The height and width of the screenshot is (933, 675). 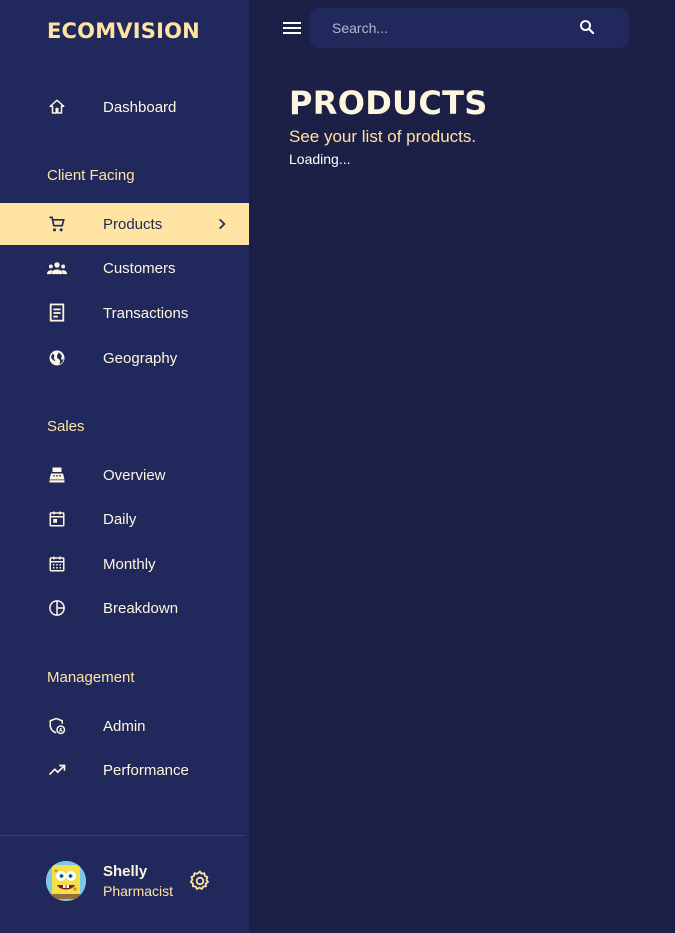 What do you see at coordinates (57, 313) in the screenshot?
I see `receipt-icon` at bounding box center [57, 313].